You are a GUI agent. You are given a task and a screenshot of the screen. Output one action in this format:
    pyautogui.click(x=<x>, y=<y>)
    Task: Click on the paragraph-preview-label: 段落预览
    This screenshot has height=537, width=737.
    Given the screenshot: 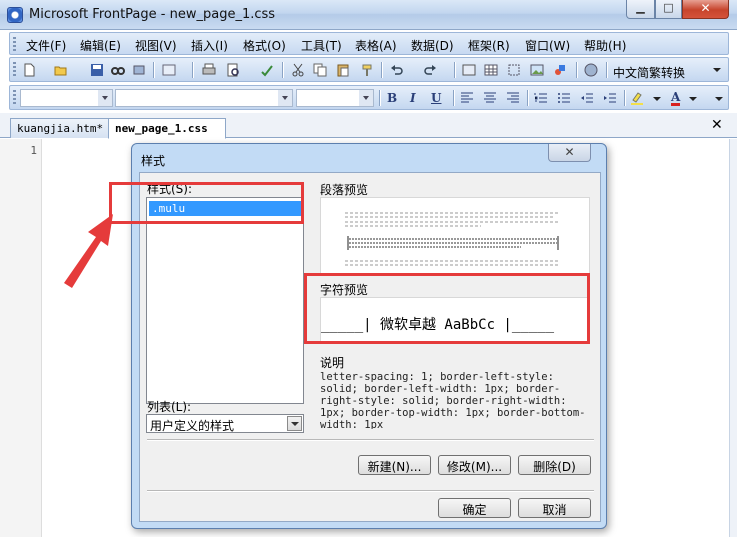 What is the action you would take?
    pyautogui.click(x=344, y=190)
    